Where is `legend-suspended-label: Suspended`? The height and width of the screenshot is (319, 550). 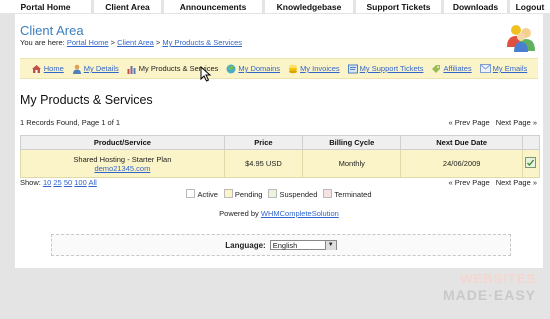
legend-suspended-label: Suspended is located at coordinates (298, 194).